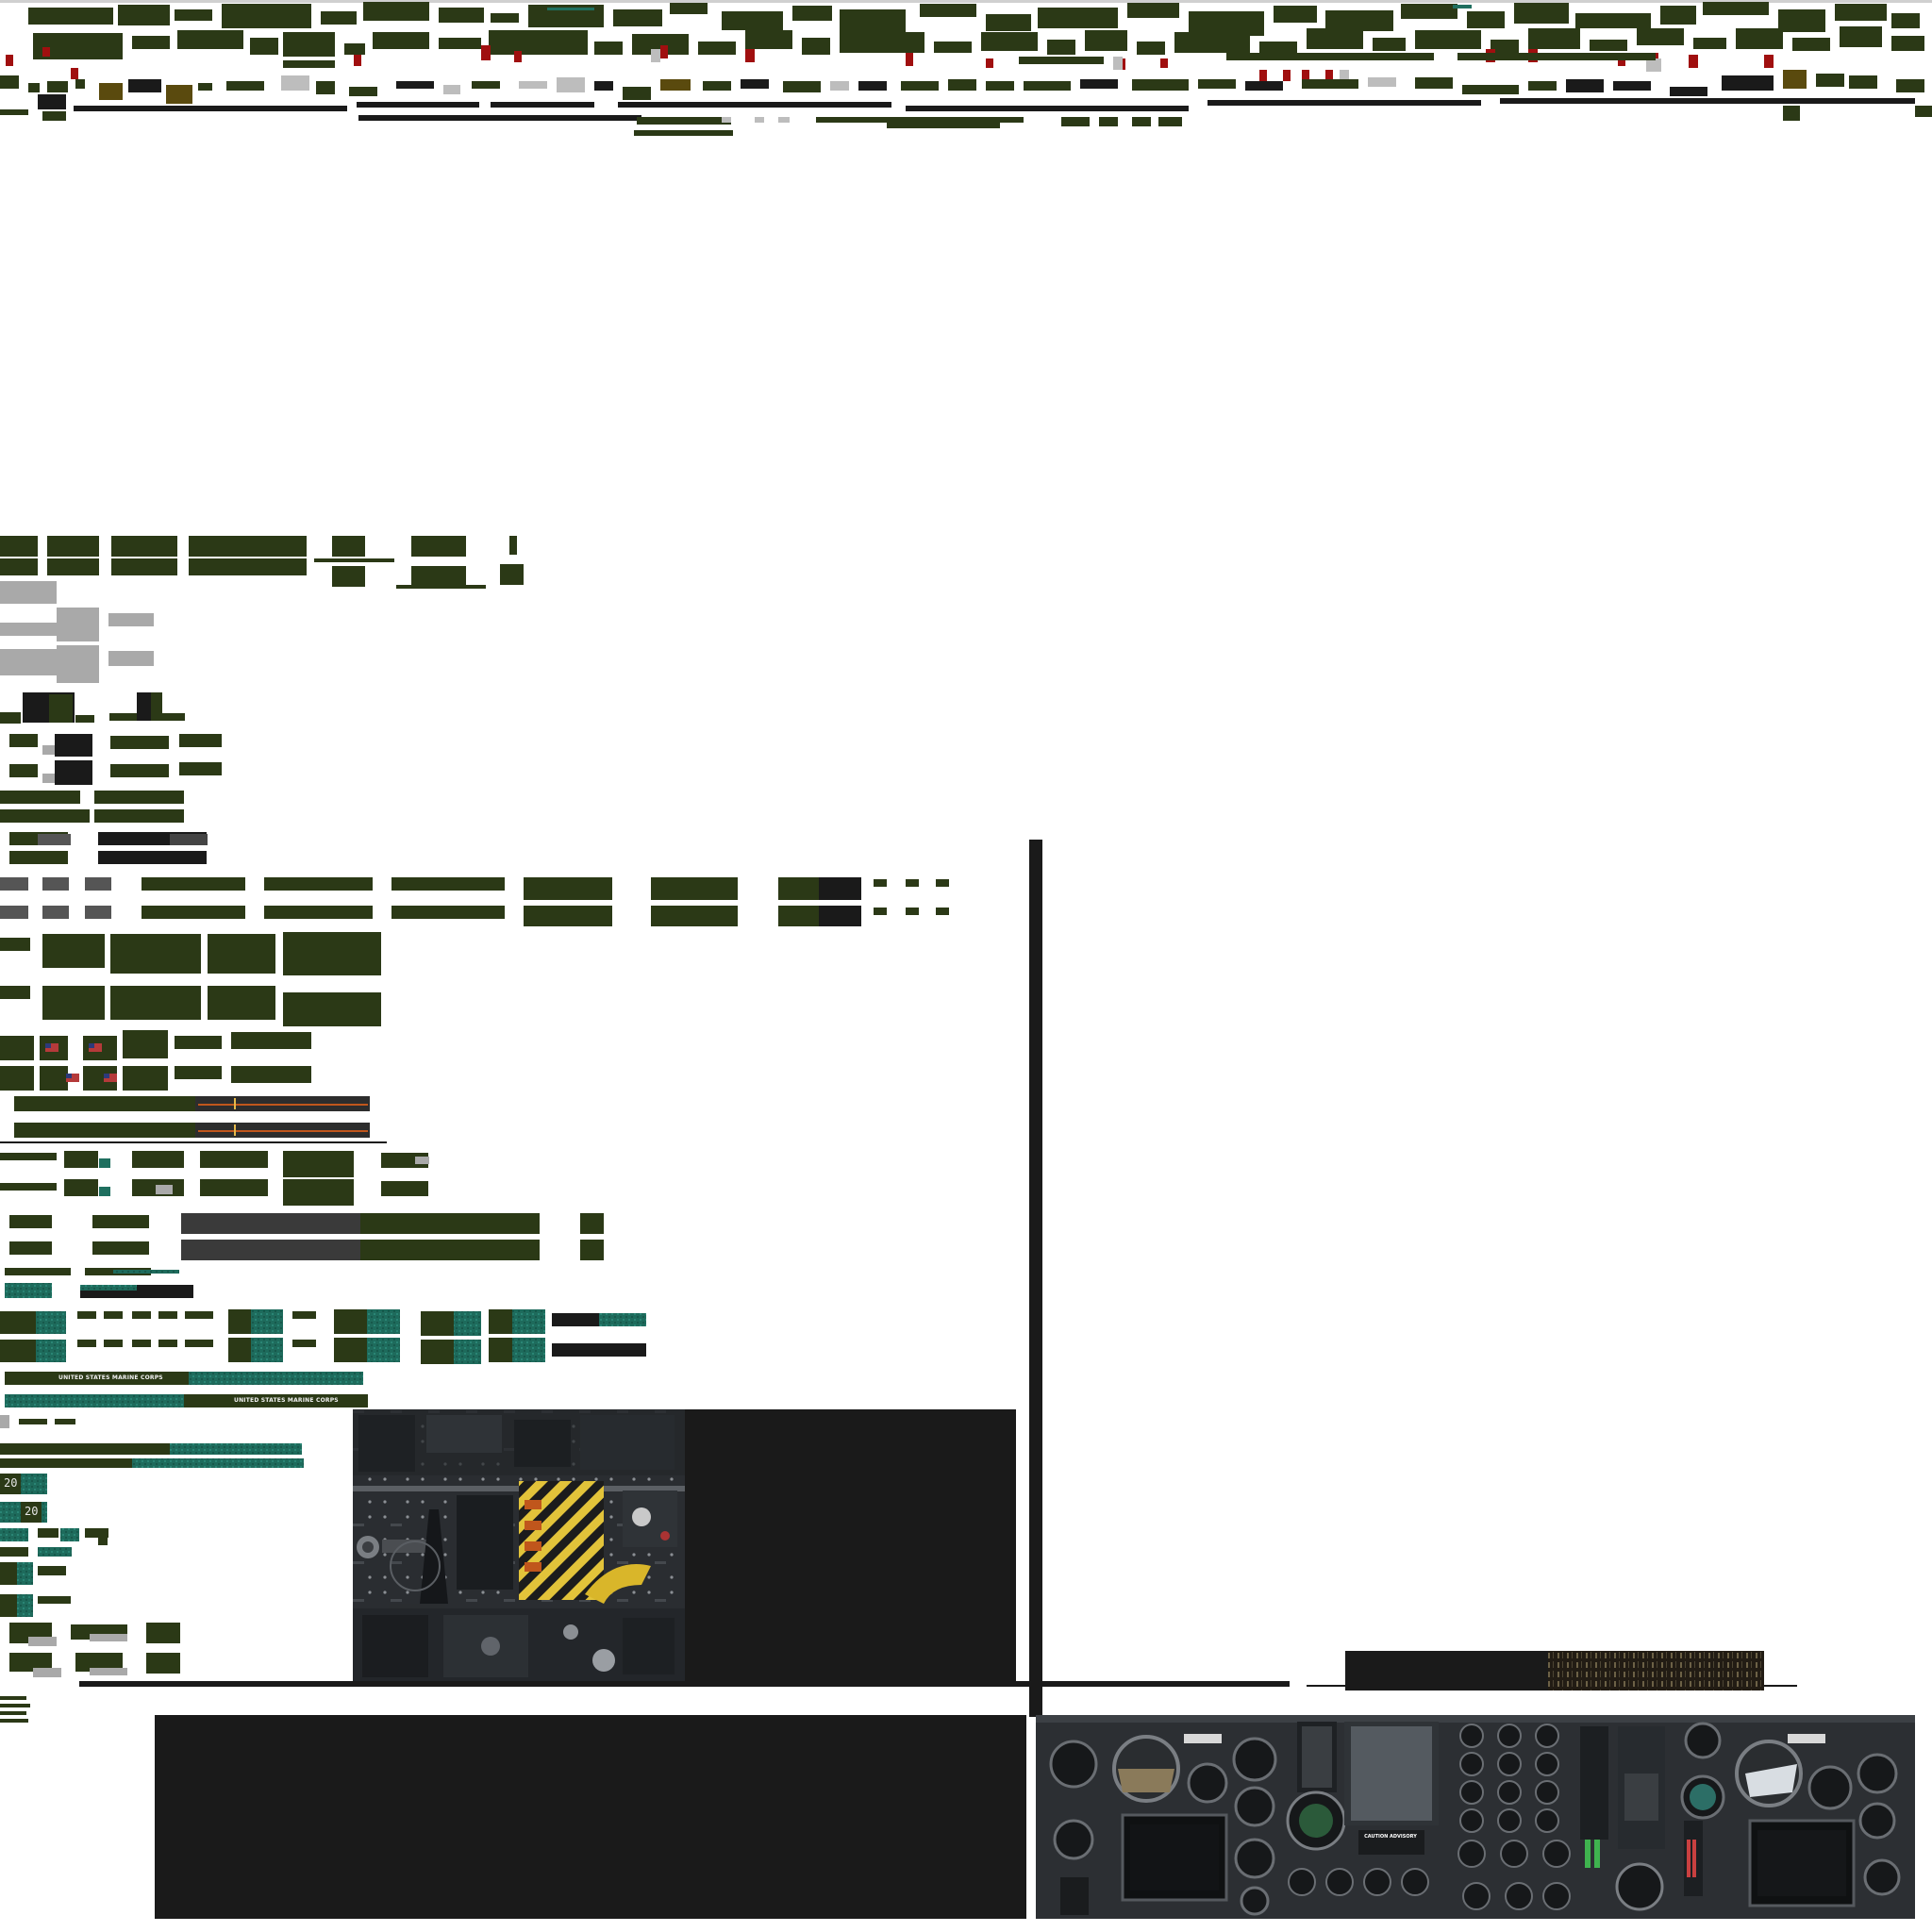 The image size is (1932, 1932). Describe the element at coordinates (111, 1378) in the screenshot. I see `marine-corps-label-top: UNITED STATES MARINE CORPS` at that location.